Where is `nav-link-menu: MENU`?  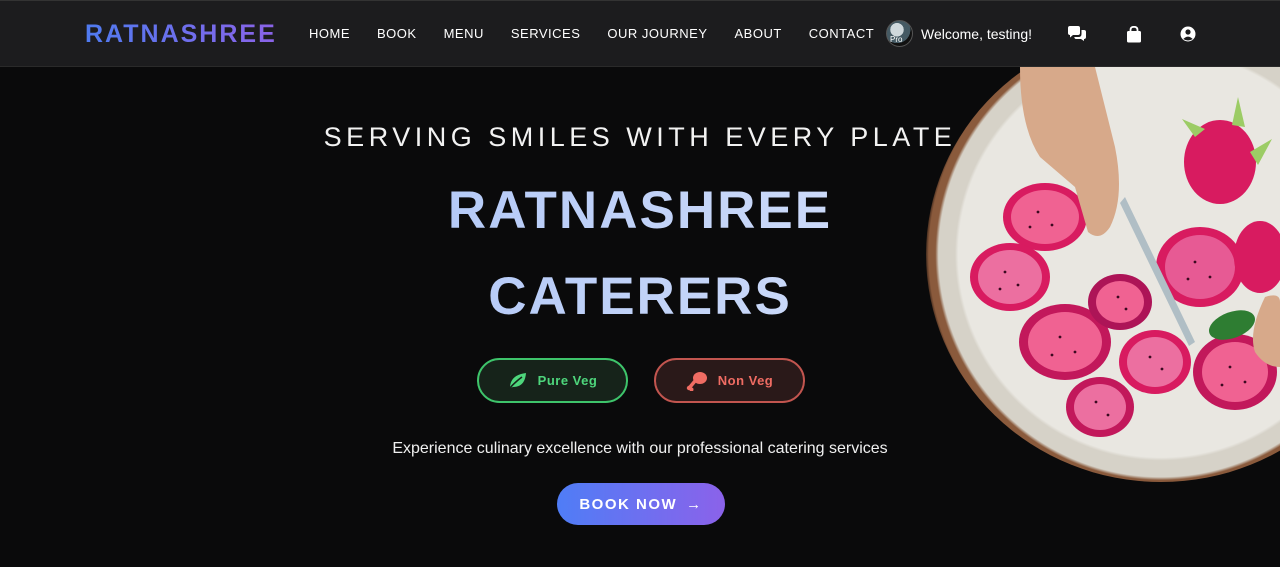
nav-link-menu: MENU is located at coordinates (464, 33).